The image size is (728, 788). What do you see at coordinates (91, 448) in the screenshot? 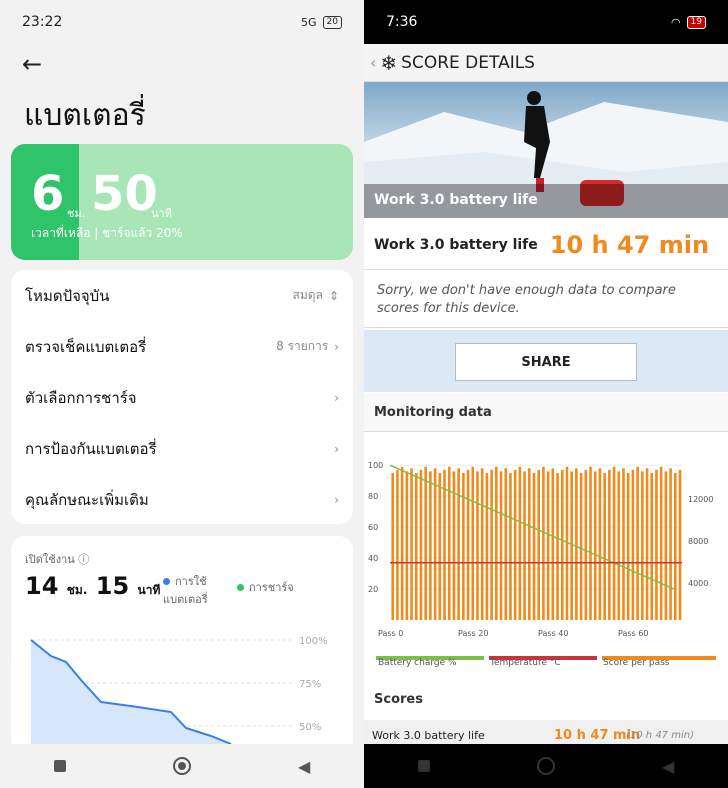
I see `menu-label: การป้องกันแบตเตอรี่` at bounding box center [91, 448].